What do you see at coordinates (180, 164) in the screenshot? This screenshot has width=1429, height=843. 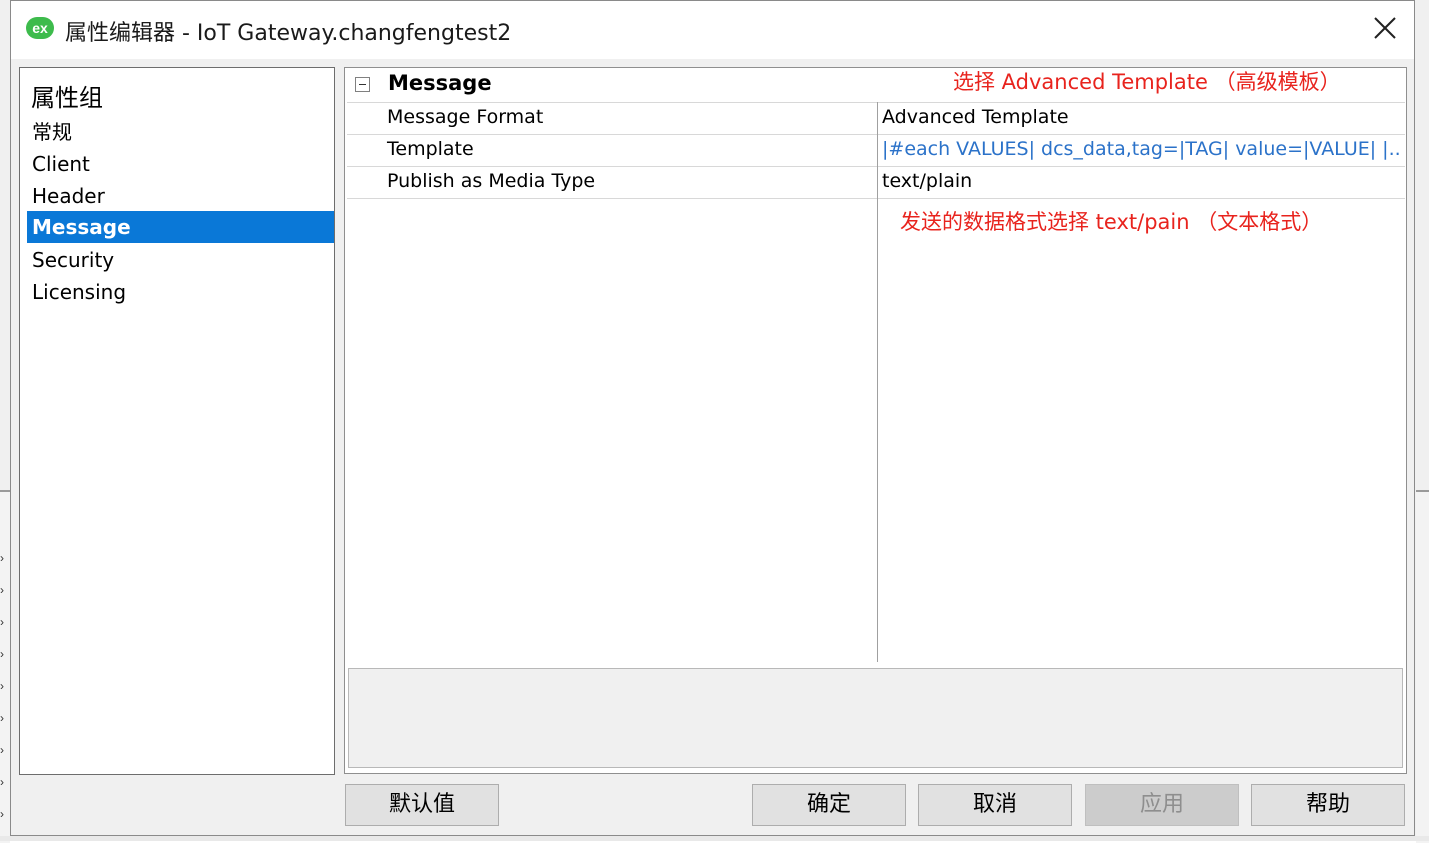 I see `group-item-client: Client` at bounding box center [180, 164].